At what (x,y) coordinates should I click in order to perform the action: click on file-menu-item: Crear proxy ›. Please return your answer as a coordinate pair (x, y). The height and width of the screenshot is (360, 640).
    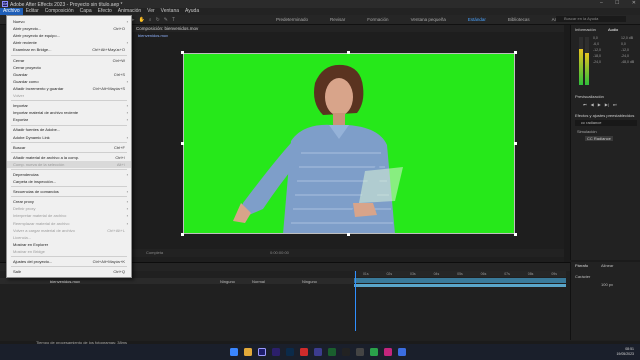
    Looking at the image, I should click on (69, 201).